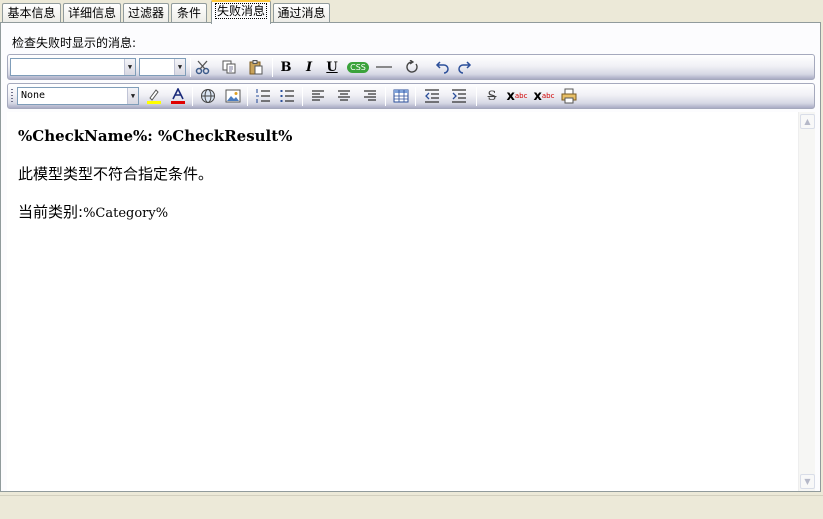  Describe the element at coordinates (146, 13) in the screenshot. I see `tab-filter: 过滤器` at that location.